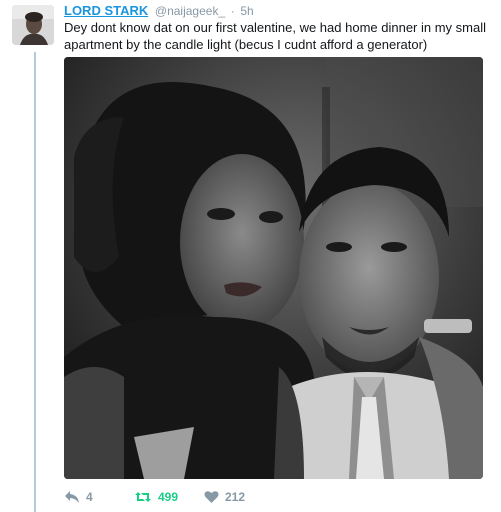 The image size is (501, 512). I want to click on tweet-timestamp: 5h, so click(246, 11).